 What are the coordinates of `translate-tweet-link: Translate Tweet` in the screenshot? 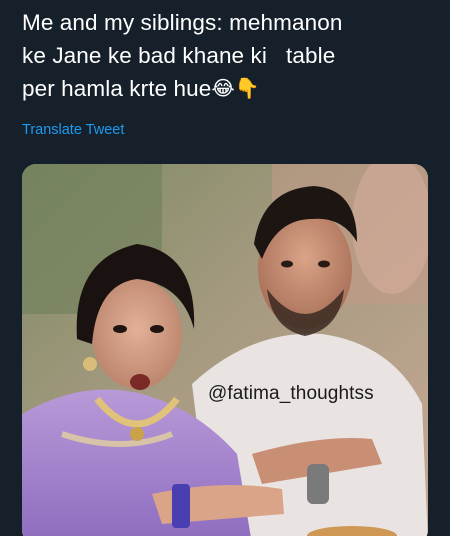 It's located at (73, 130).